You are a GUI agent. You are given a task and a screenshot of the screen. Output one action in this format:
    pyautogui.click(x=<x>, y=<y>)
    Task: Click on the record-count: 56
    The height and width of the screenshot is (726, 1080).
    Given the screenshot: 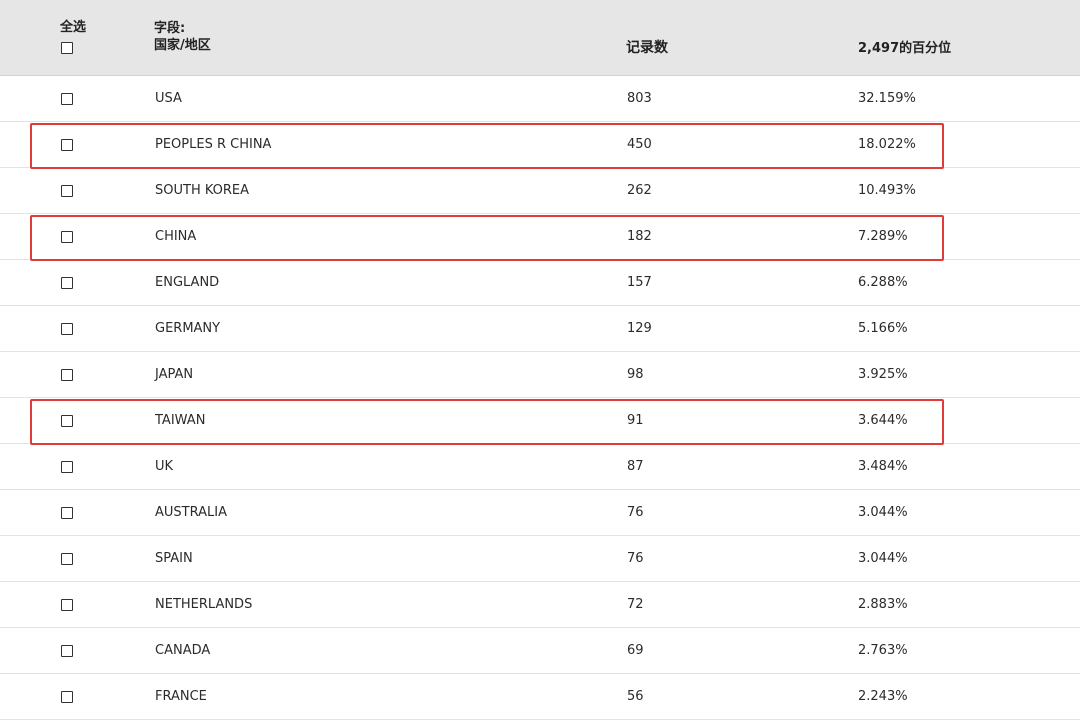 What is the action you would take?
    pyautogui.click(x=635, y=696)
    